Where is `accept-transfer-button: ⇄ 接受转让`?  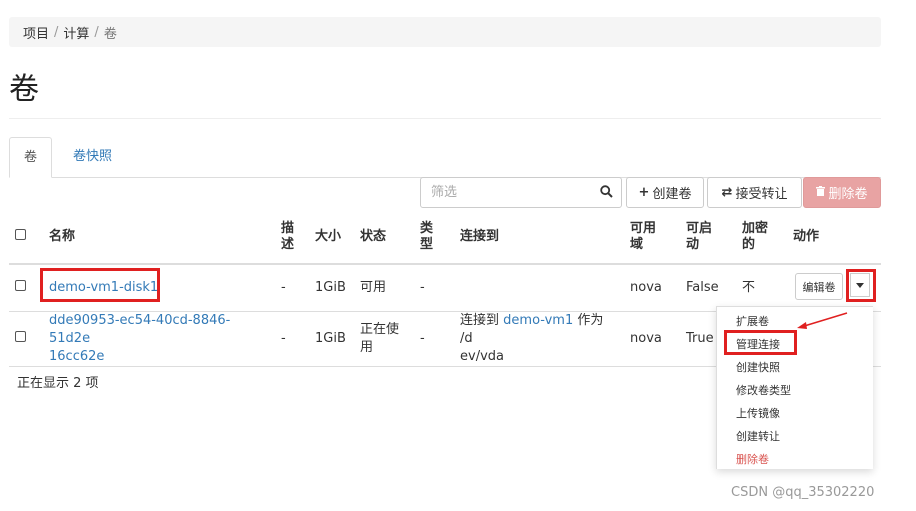 accept-transfer-button: ⇄ 接受转让 is located at coordinates (754, 192).